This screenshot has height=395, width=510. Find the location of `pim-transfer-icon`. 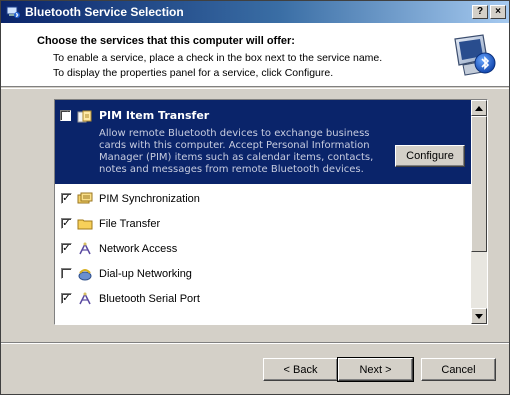

pim-transfer-icon is located at coordinates (85, 118).